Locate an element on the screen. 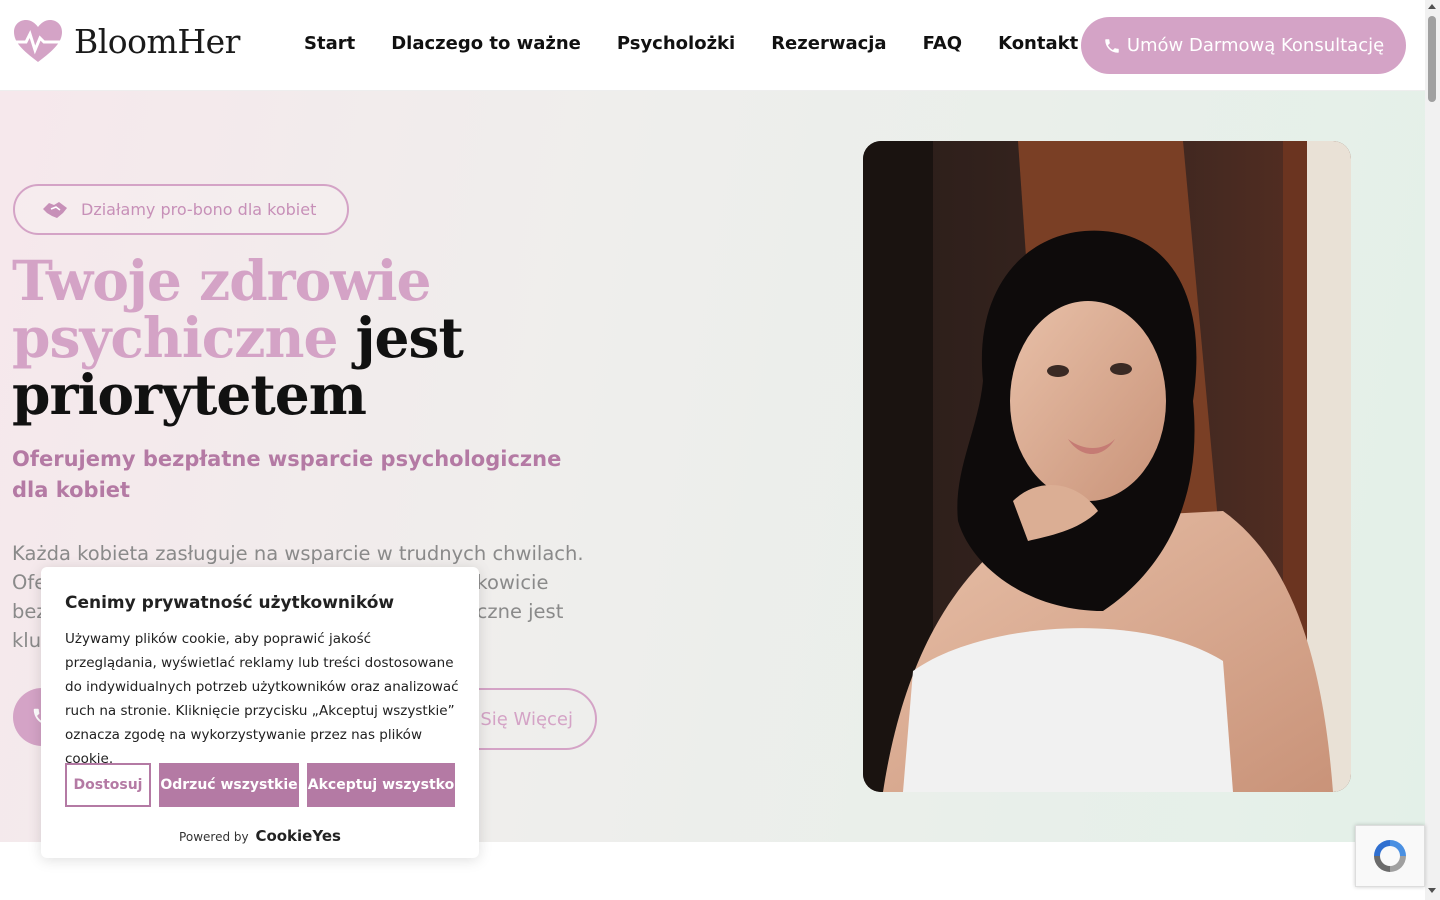 This screenshot has height=900, width=1440. nav-item-psychologists: Psycholożki is located at coordinates (676, 43).